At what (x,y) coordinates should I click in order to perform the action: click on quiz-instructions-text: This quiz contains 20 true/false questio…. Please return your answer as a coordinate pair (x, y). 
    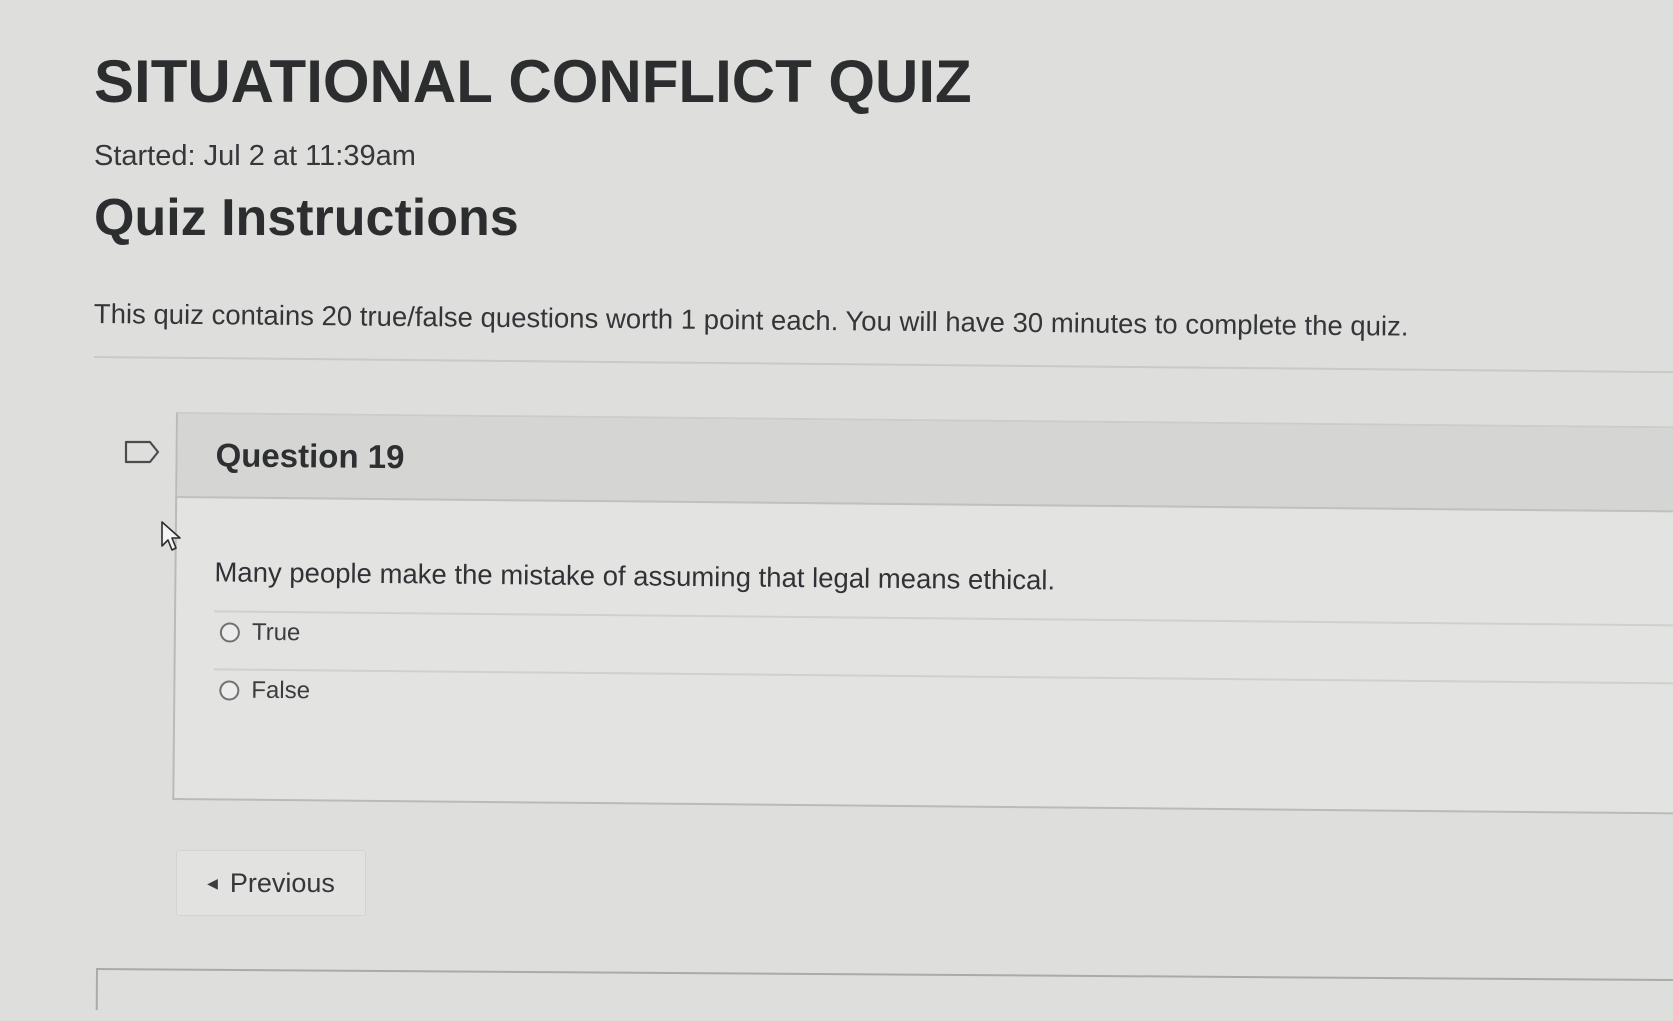
    Looking at the image, I should click on (751, 320).